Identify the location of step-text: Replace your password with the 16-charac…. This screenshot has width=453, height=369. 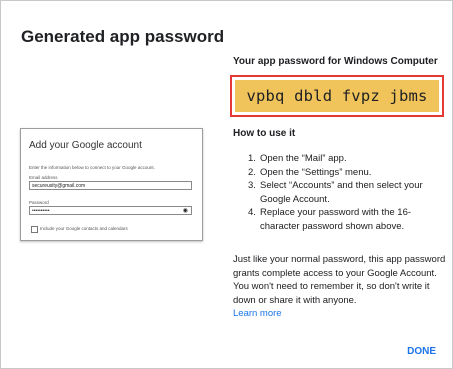
(336, 219).